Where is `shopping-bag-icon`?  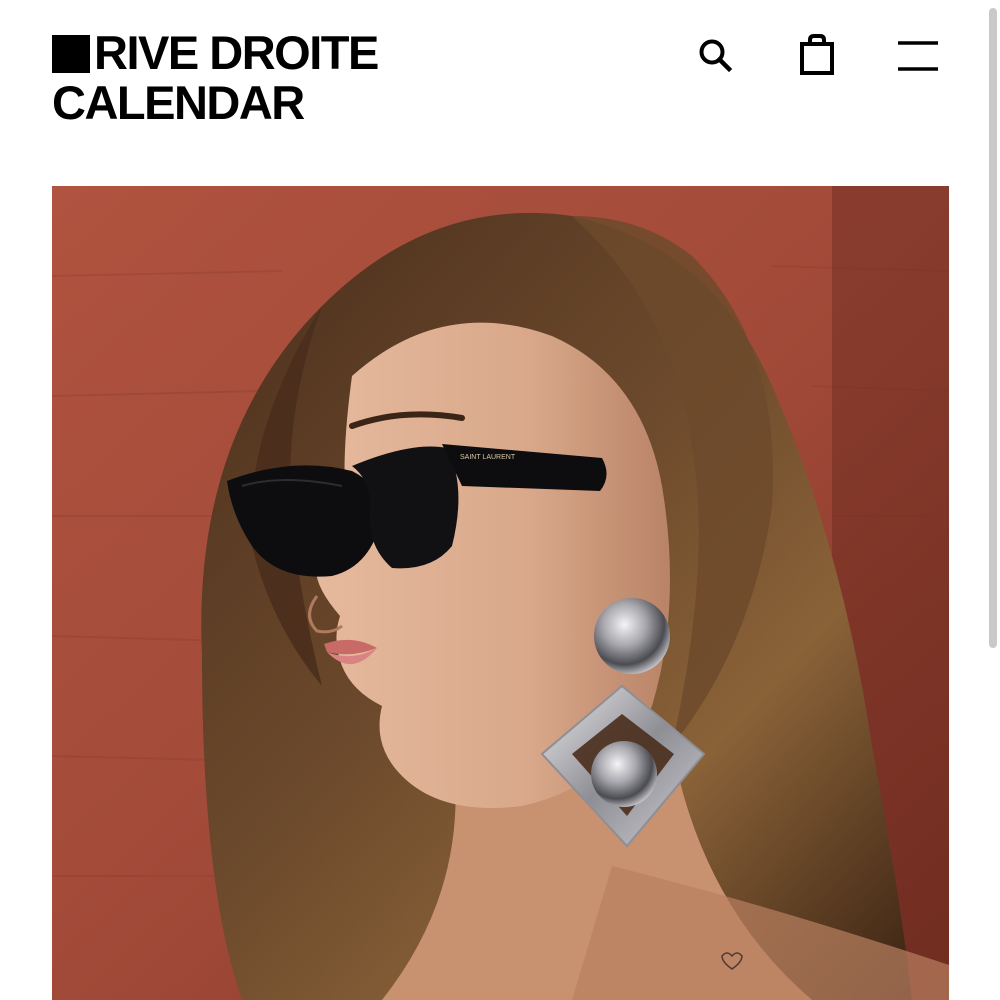 shopping-bag-icon is located at coordinates (817, 54).